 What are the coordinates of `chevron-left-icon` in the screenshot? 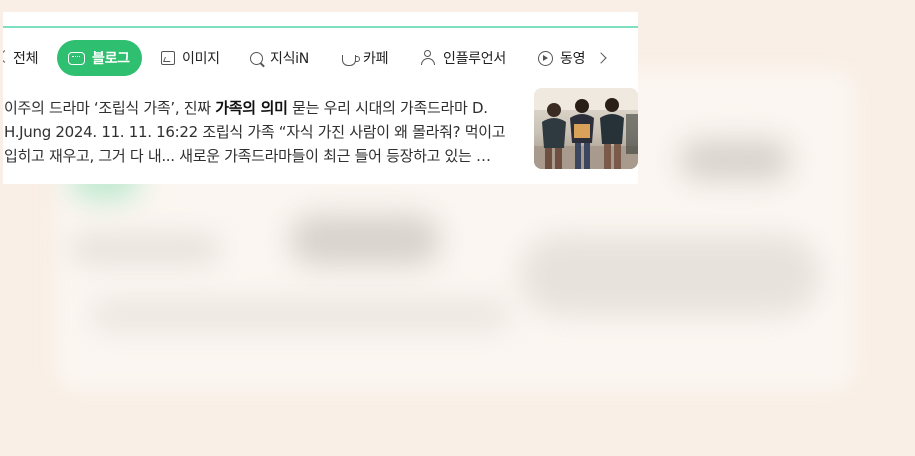 It's located at (7, 56).